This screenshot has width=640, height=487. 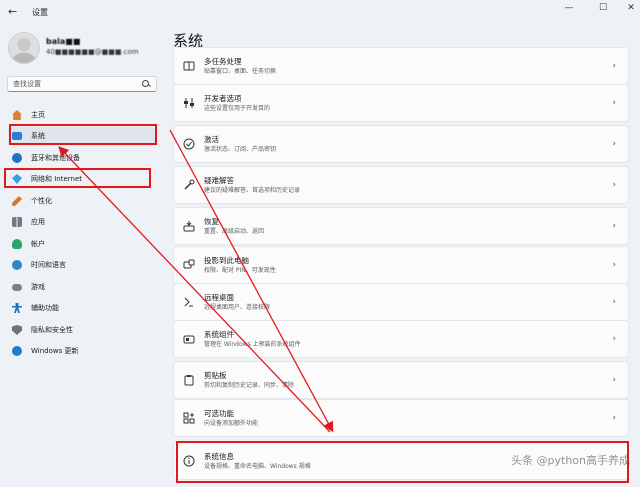 What do you see at coordinates (569, 8) in the screenshot?
I see `minimize-button: —` at bounding box center [569, 8].